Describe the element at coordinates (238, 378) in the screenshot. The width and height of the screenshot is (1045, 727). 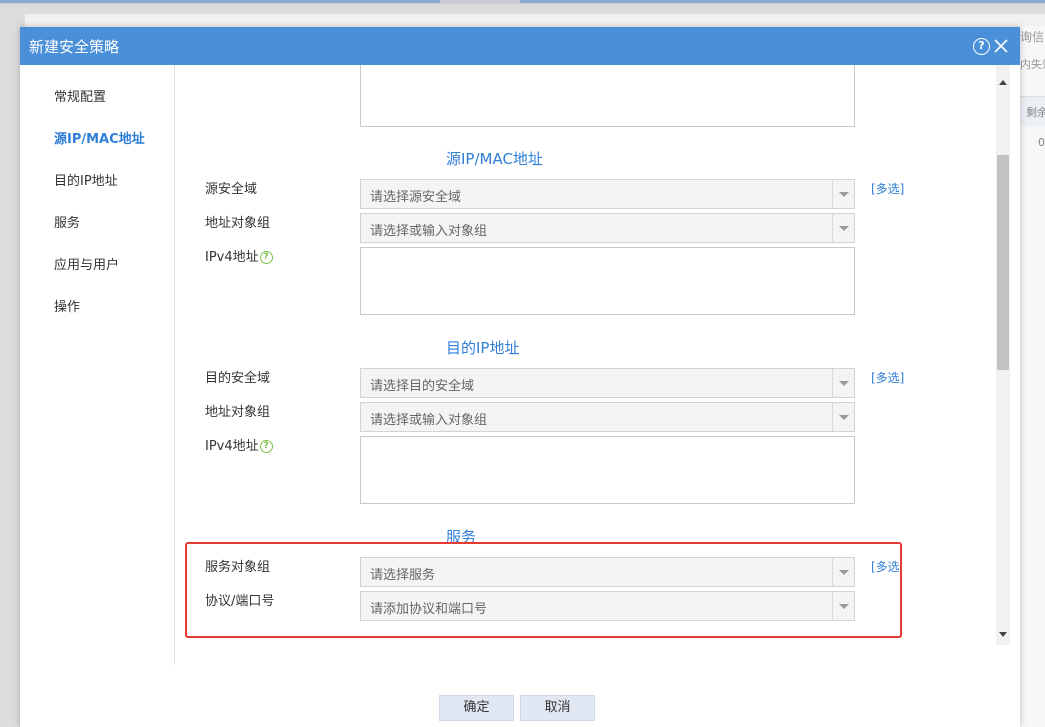
I see `dest-zone-label: 目的安全域` at that location.